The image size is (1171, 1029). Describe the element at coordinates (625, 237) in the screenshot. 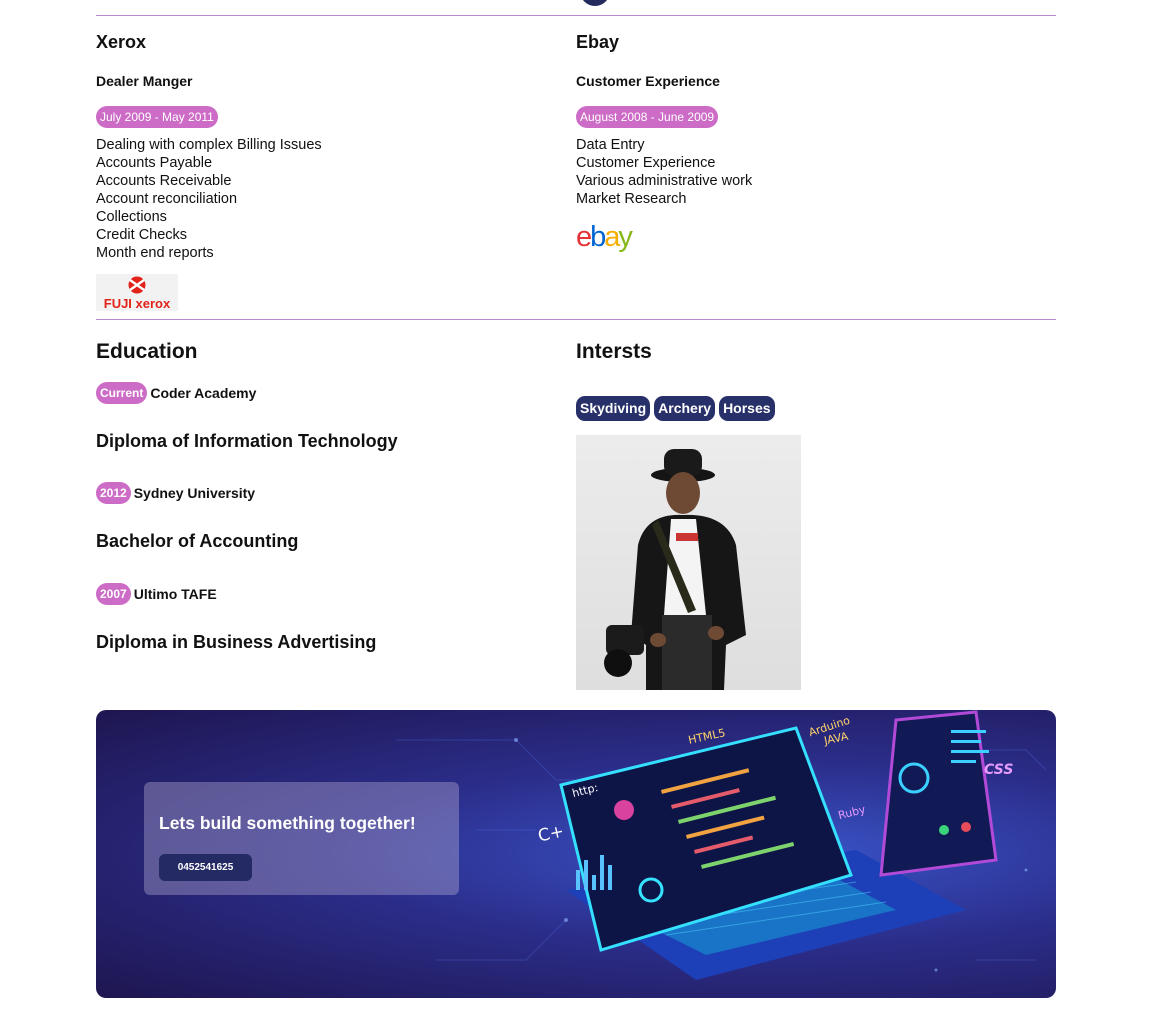

I see `ebay-logo-letter: y` at that location.